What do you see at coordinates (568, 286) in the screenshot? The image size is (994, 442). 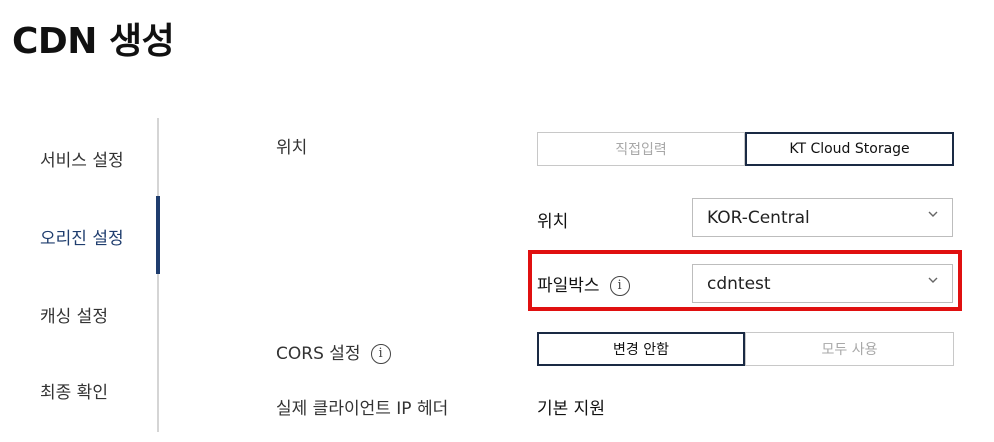 I see `filebox-label: 파일박스` at bounding box center [568, 286].